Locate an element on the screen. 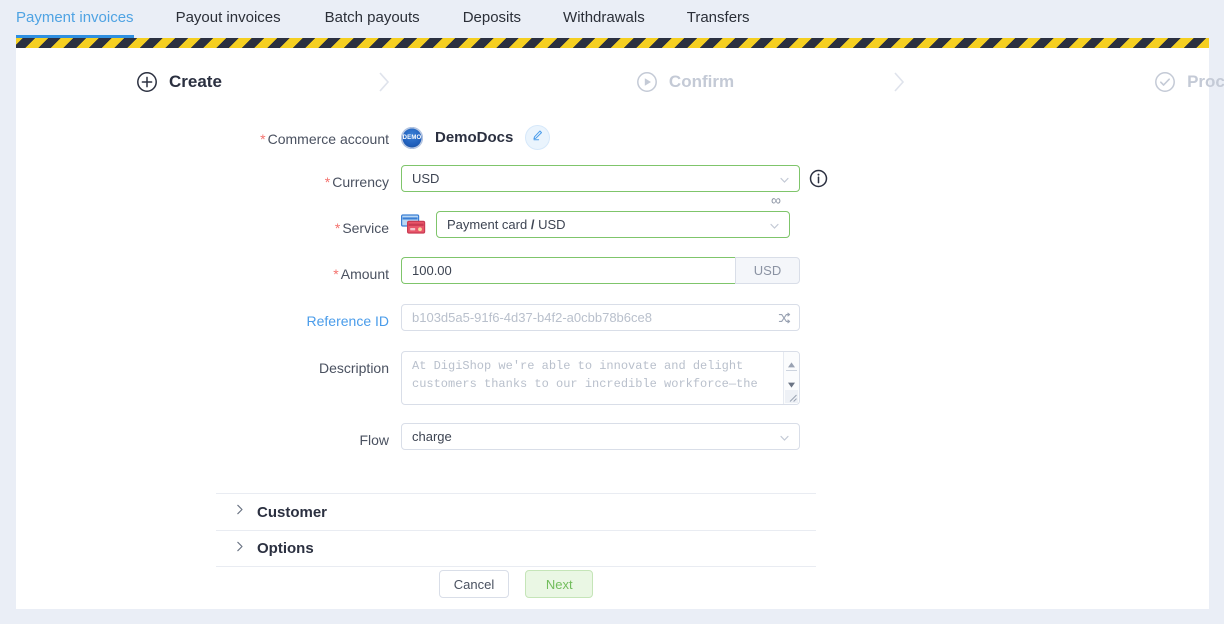 This screenshot has height=624, width=1224. tab-deposits: Deposits is located at coordinates (492, 19).